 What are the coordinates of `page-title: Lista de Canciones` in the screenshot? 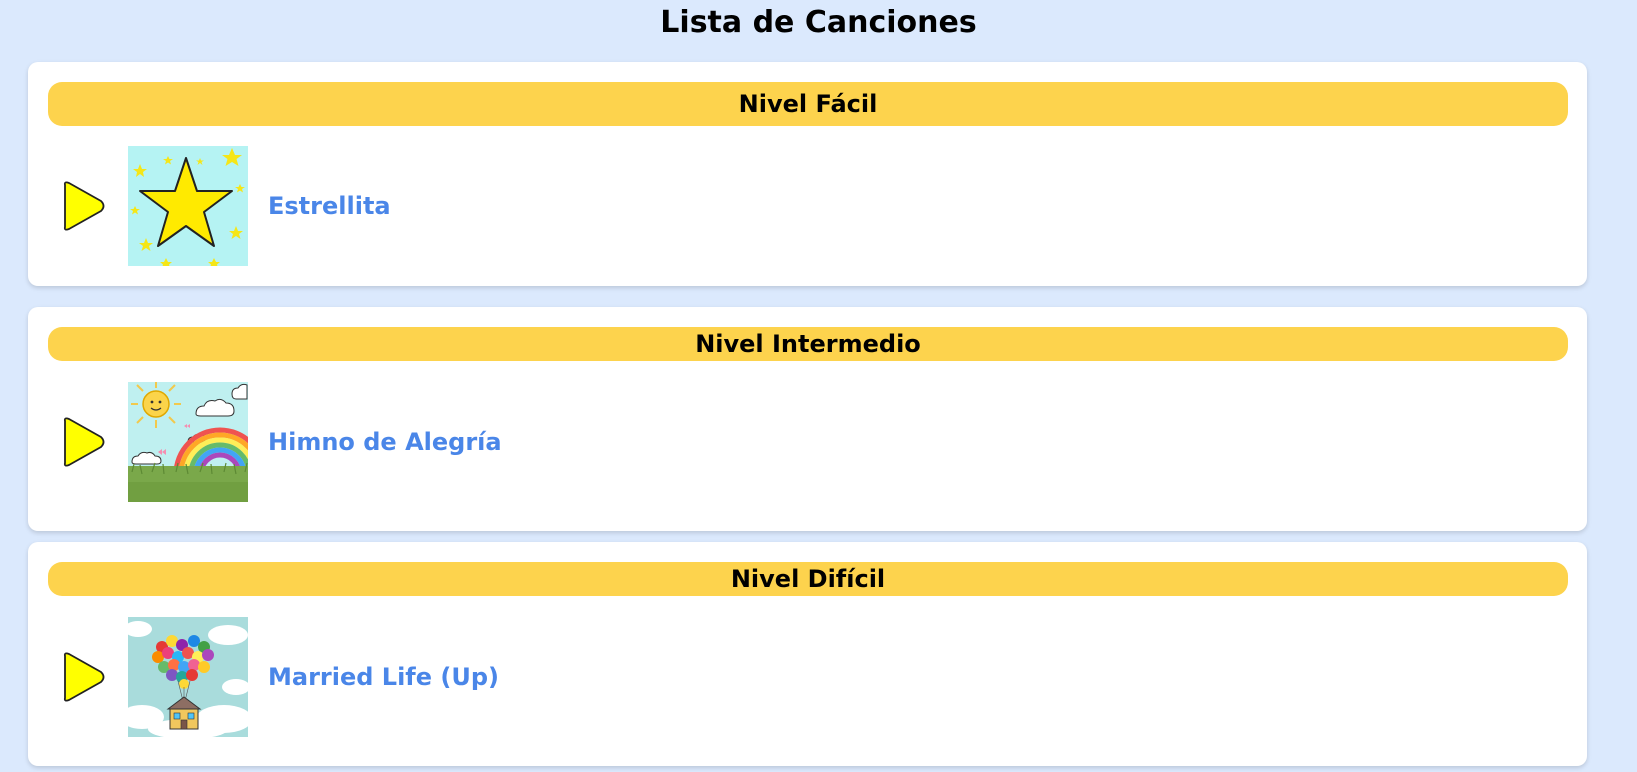 It's located at (818, 22).